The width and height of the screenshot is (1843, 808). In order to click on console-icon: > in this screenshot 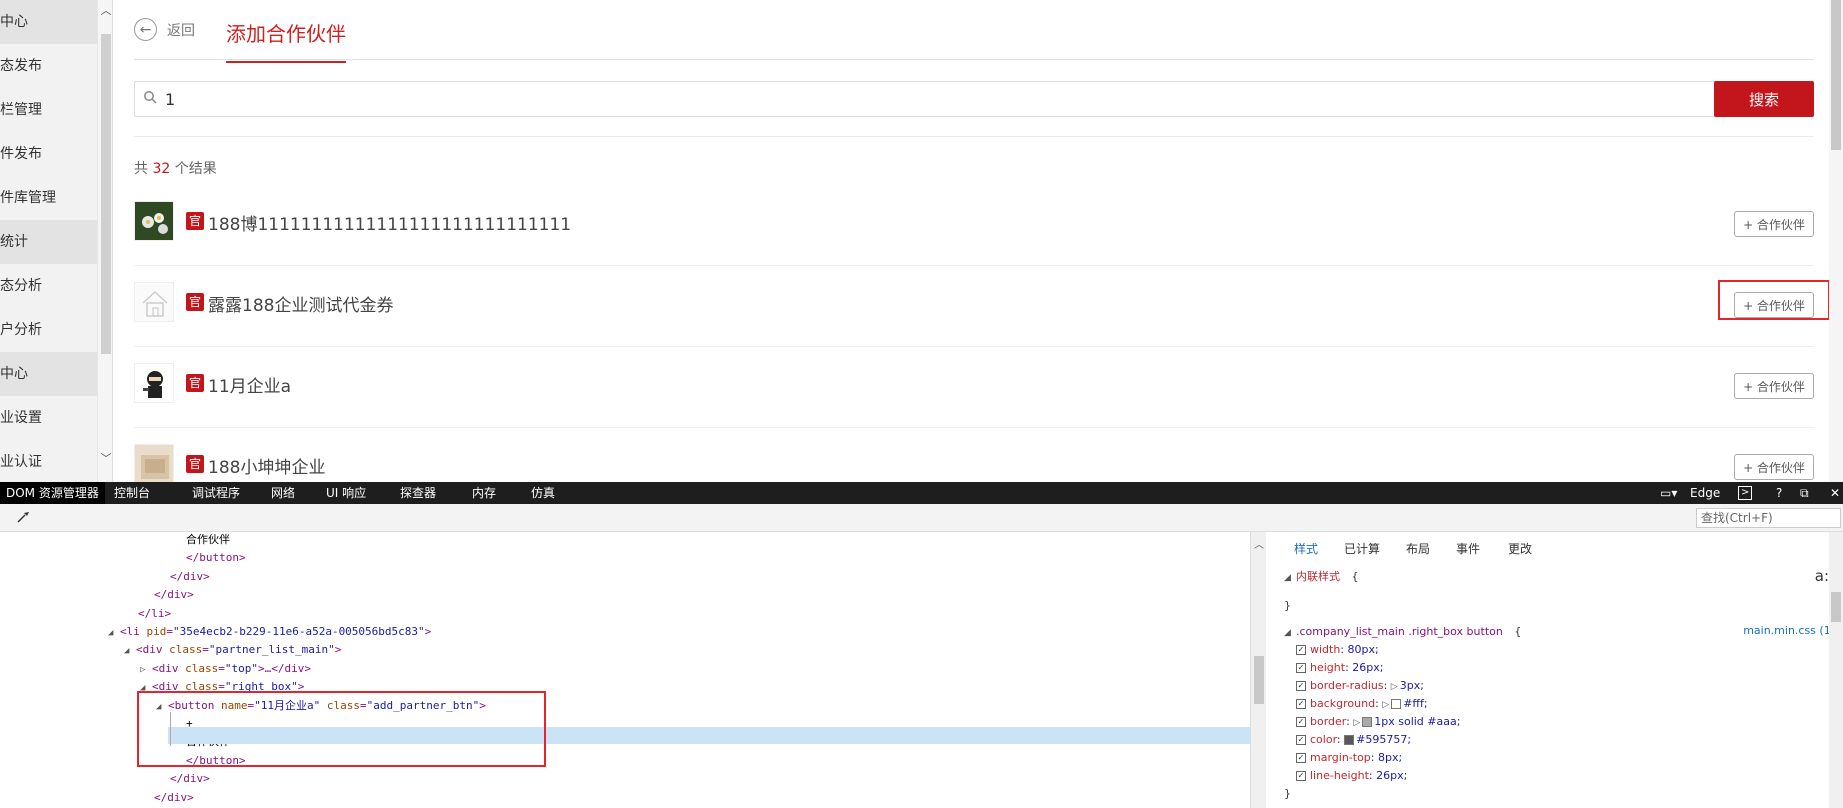, I will do `click(1745, 493)`.